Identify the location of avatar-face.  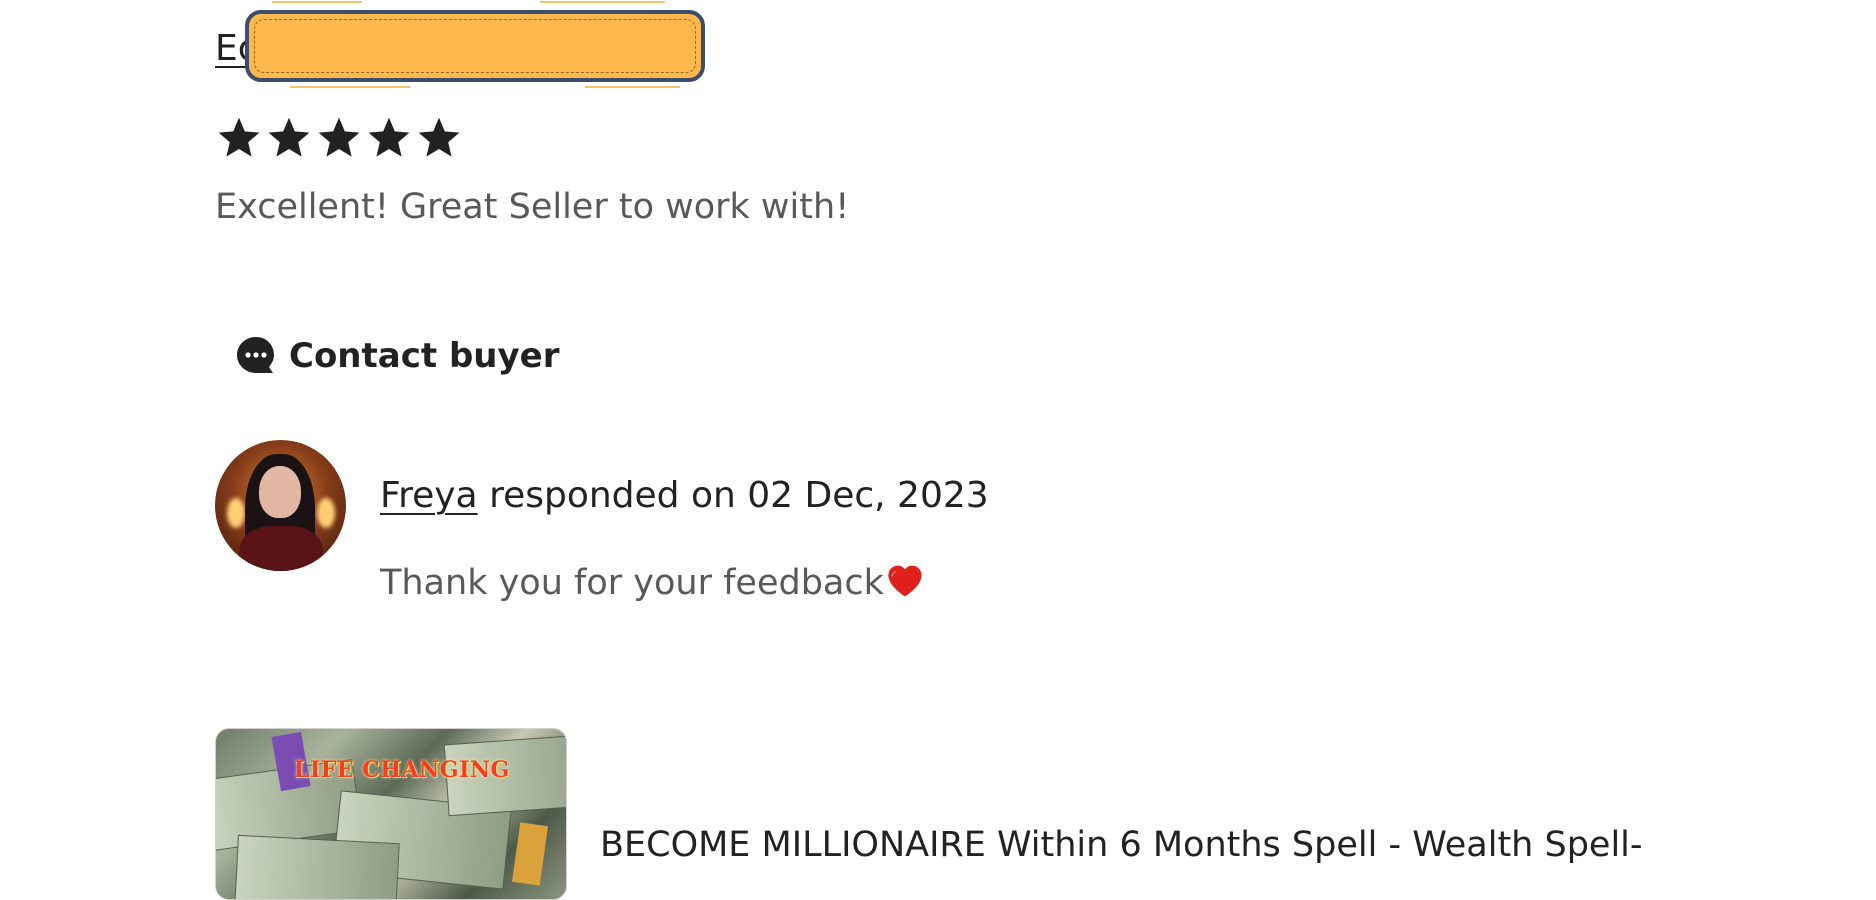
(280, 492).